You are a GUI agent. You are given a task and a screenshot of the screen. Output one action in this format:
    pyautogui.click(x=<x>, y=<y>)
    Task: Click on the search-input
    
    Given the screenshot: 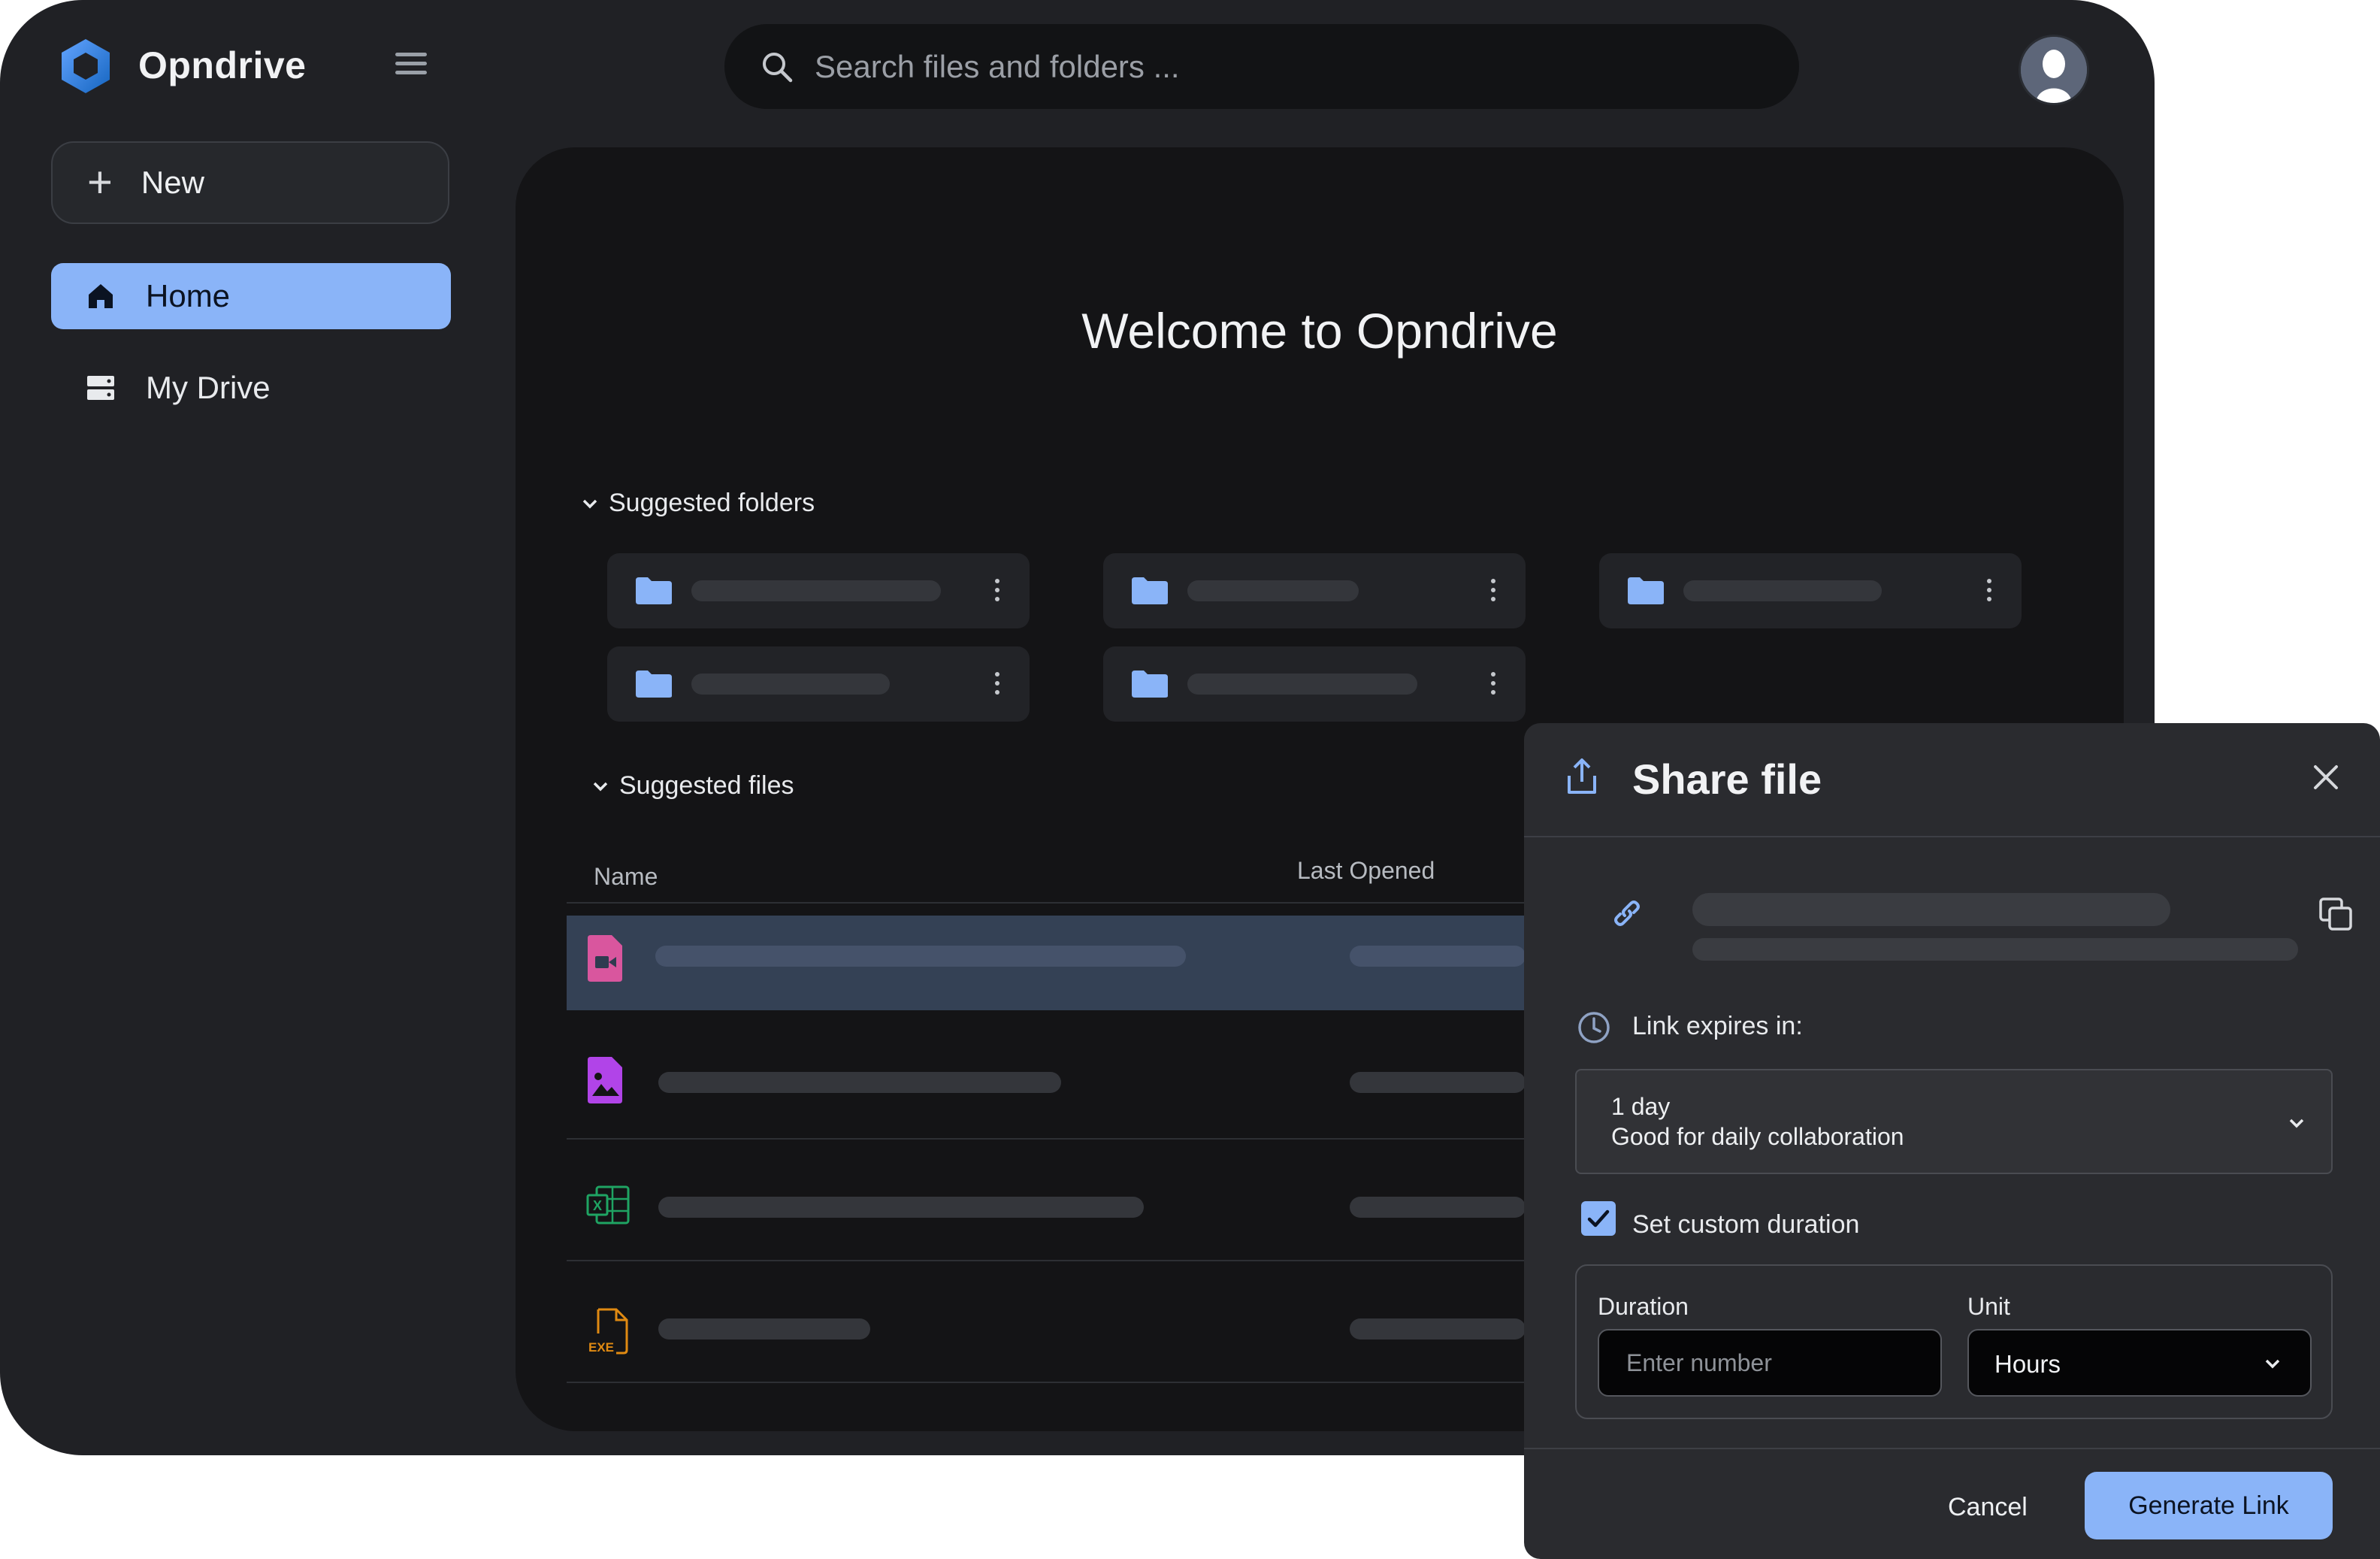 What is the action you would take?
    pyautogui.click(x=1265, y=66)
    